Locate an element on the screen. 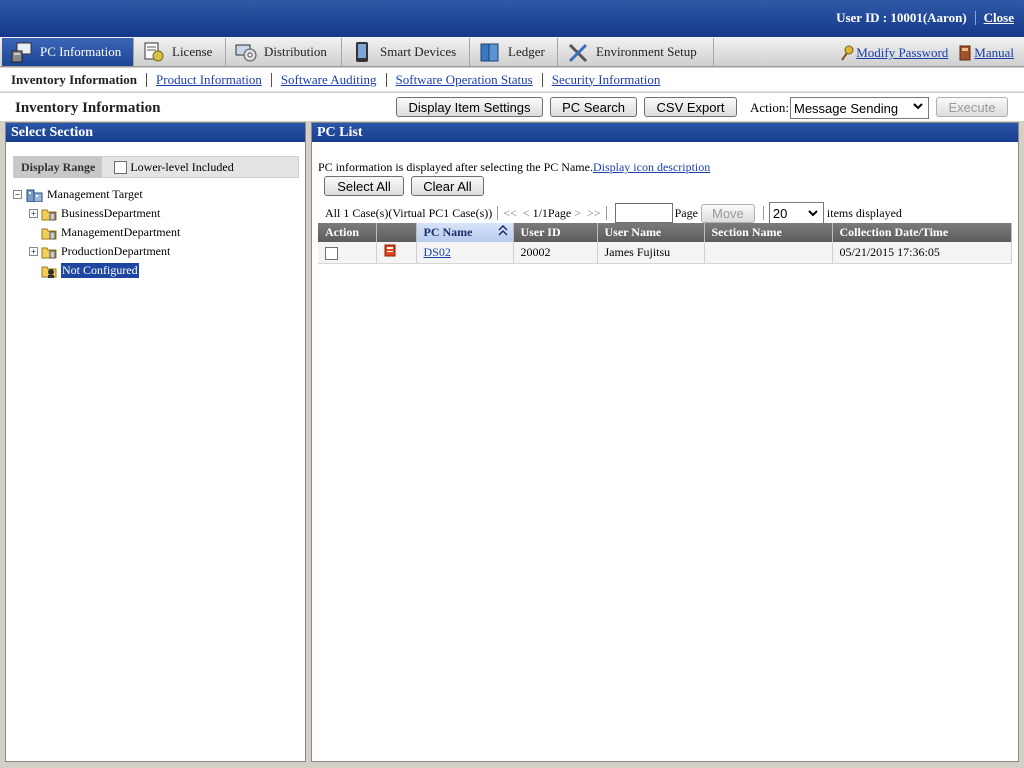 The image size is (1024, 768). prev-page-link: < is located at coordinates (526, 213).